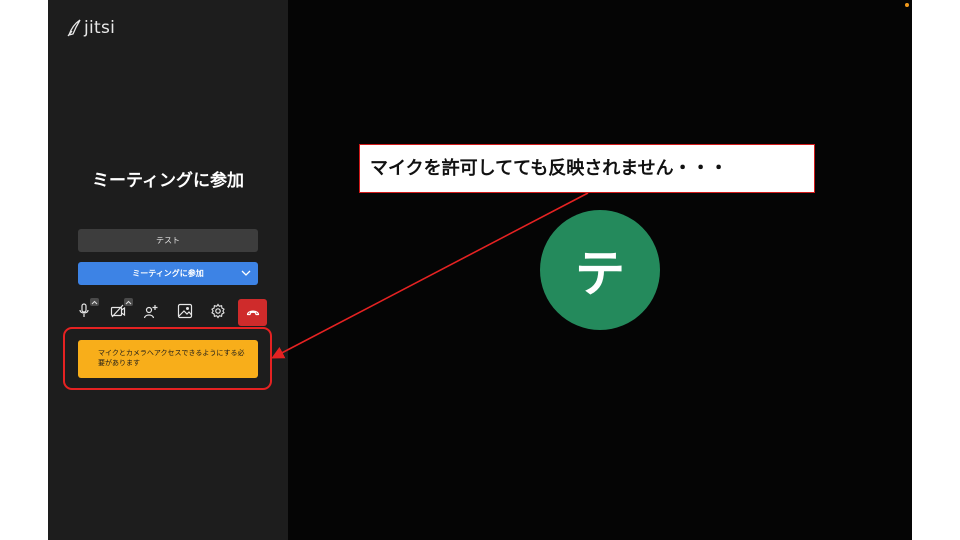 The image size is (960, 540). Describe the element at coordinates (587, 168) in the screenshot. I see `annotation-callout: マイクを許可してても反映されません・・・` at that location.